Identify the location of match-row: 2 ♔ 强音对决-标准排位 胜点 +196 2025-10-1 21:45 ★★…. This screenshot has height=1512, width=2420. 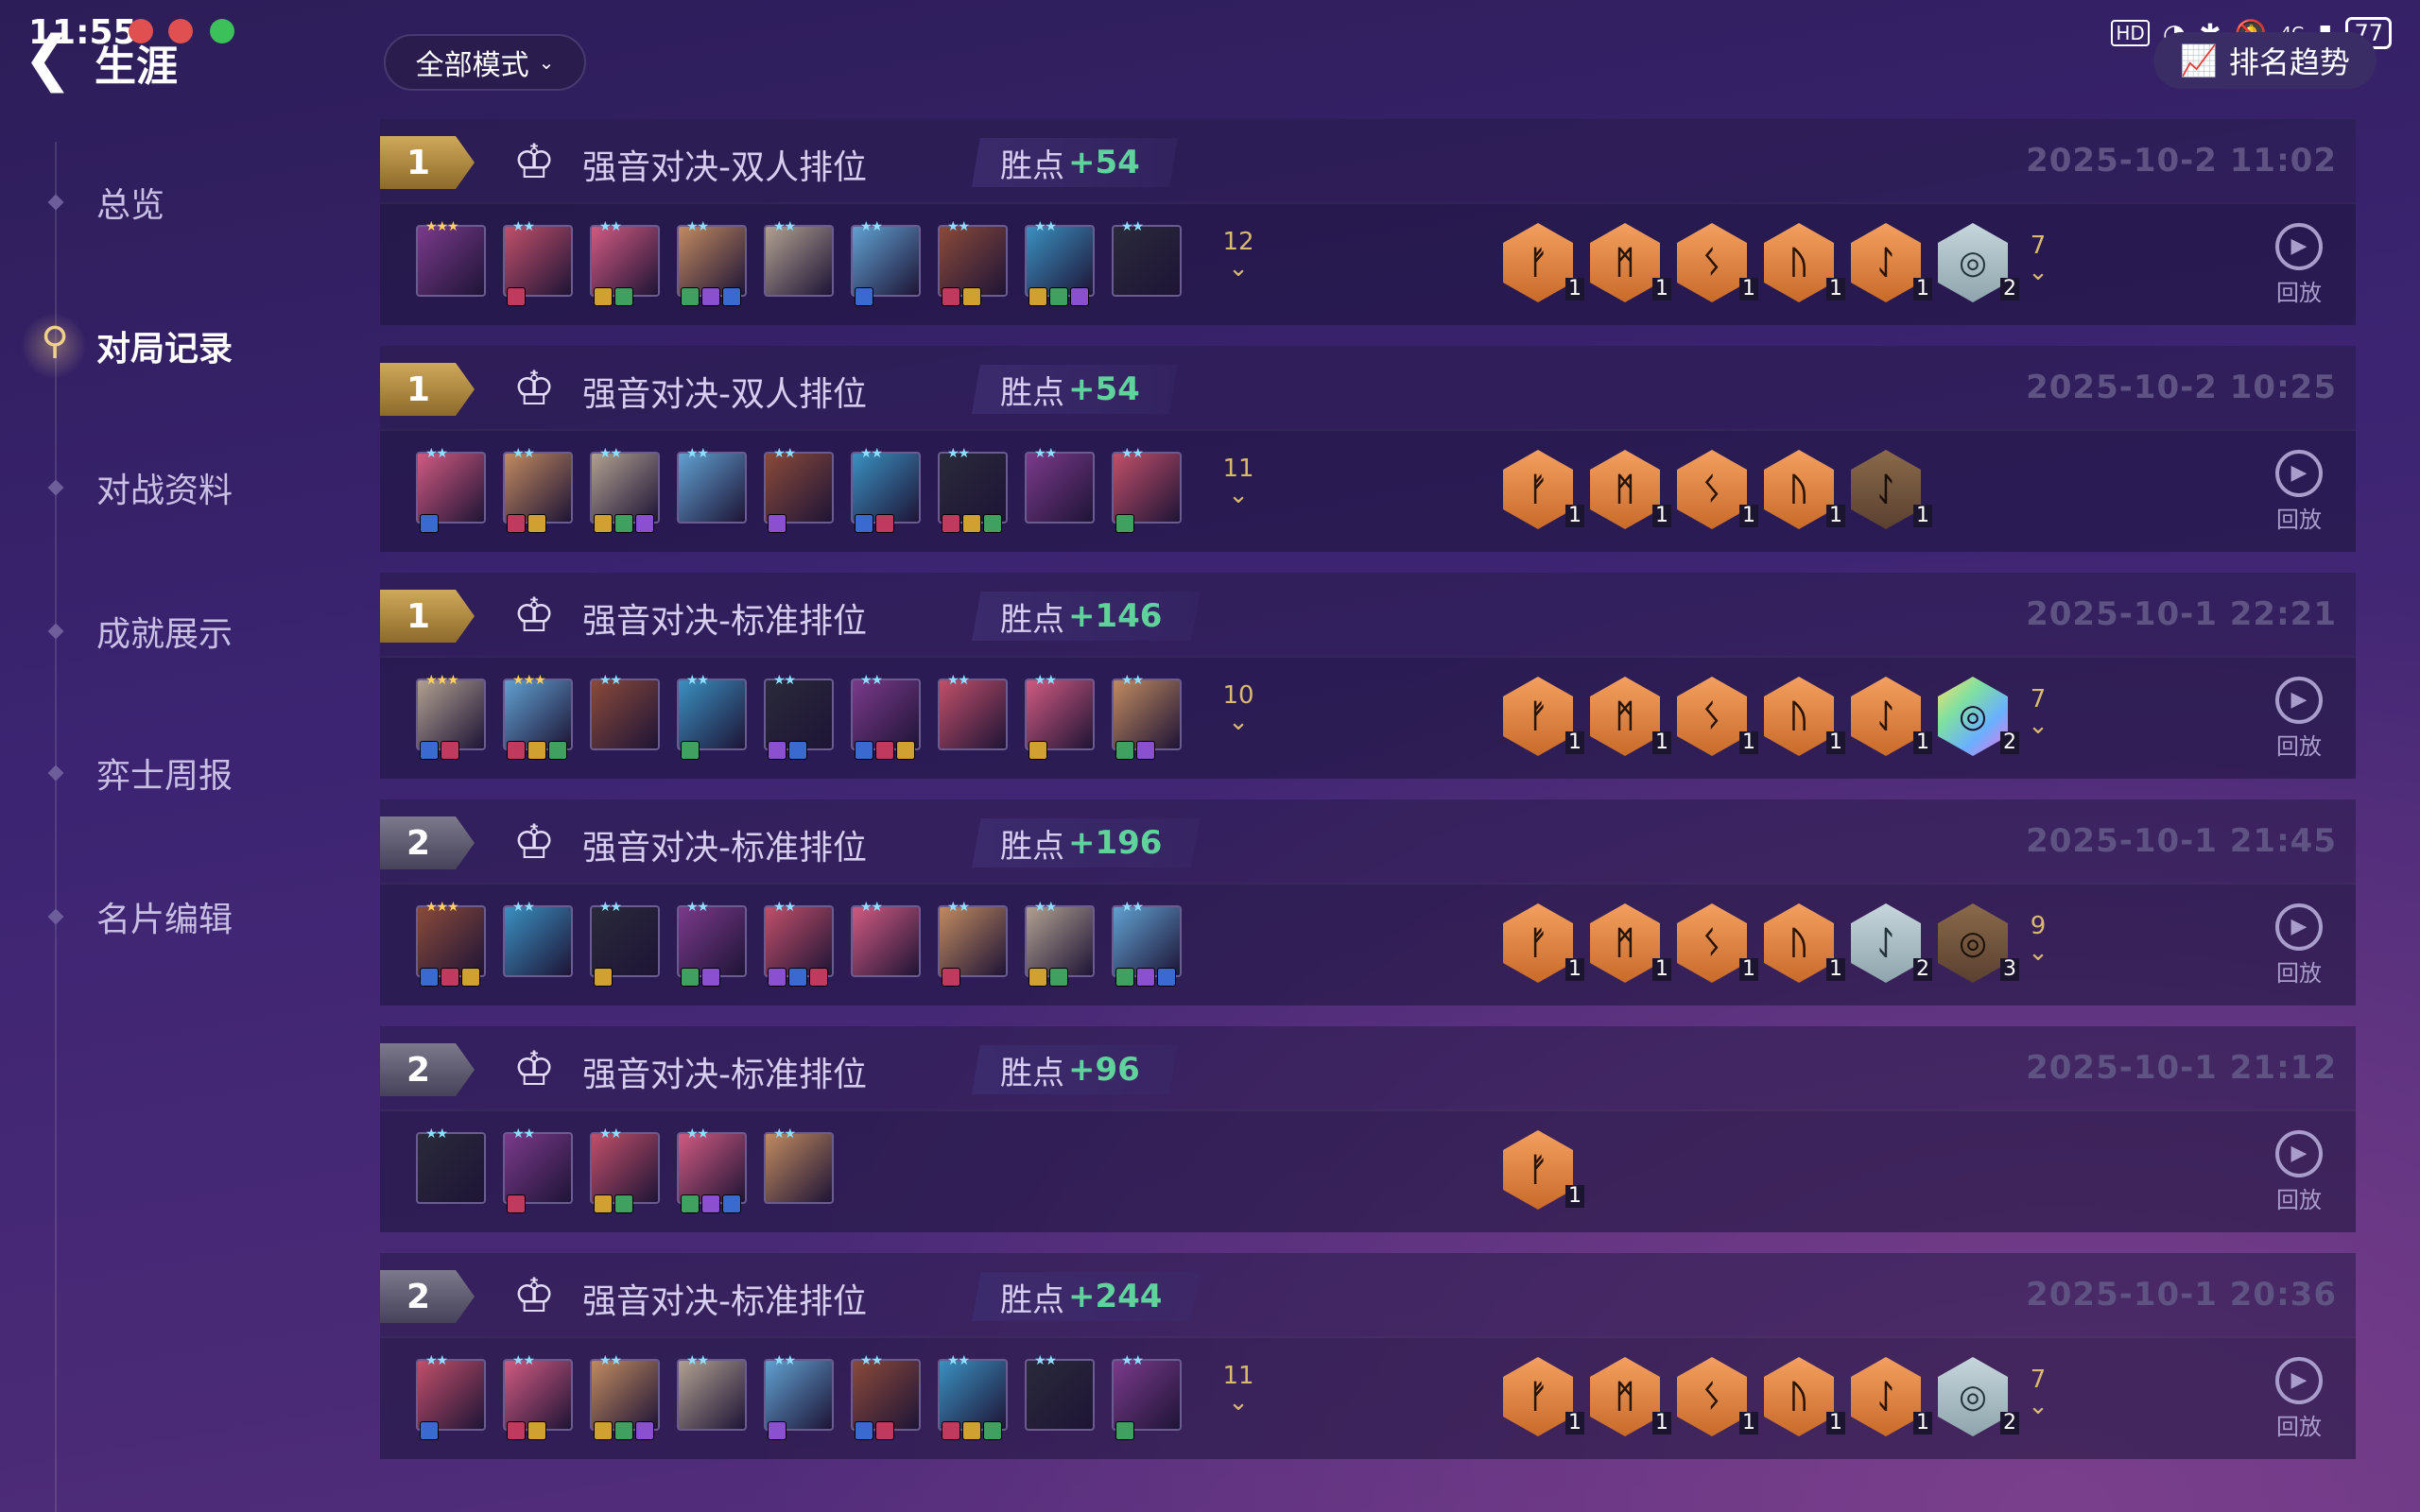
(1368, 912).